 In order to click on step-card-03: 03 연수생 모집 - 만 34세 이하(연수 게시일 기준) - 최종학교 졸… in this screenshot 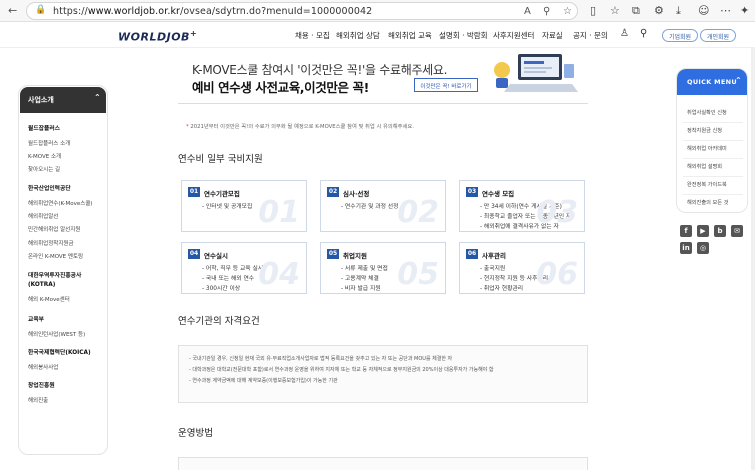, I will do `click(522, 206)`.